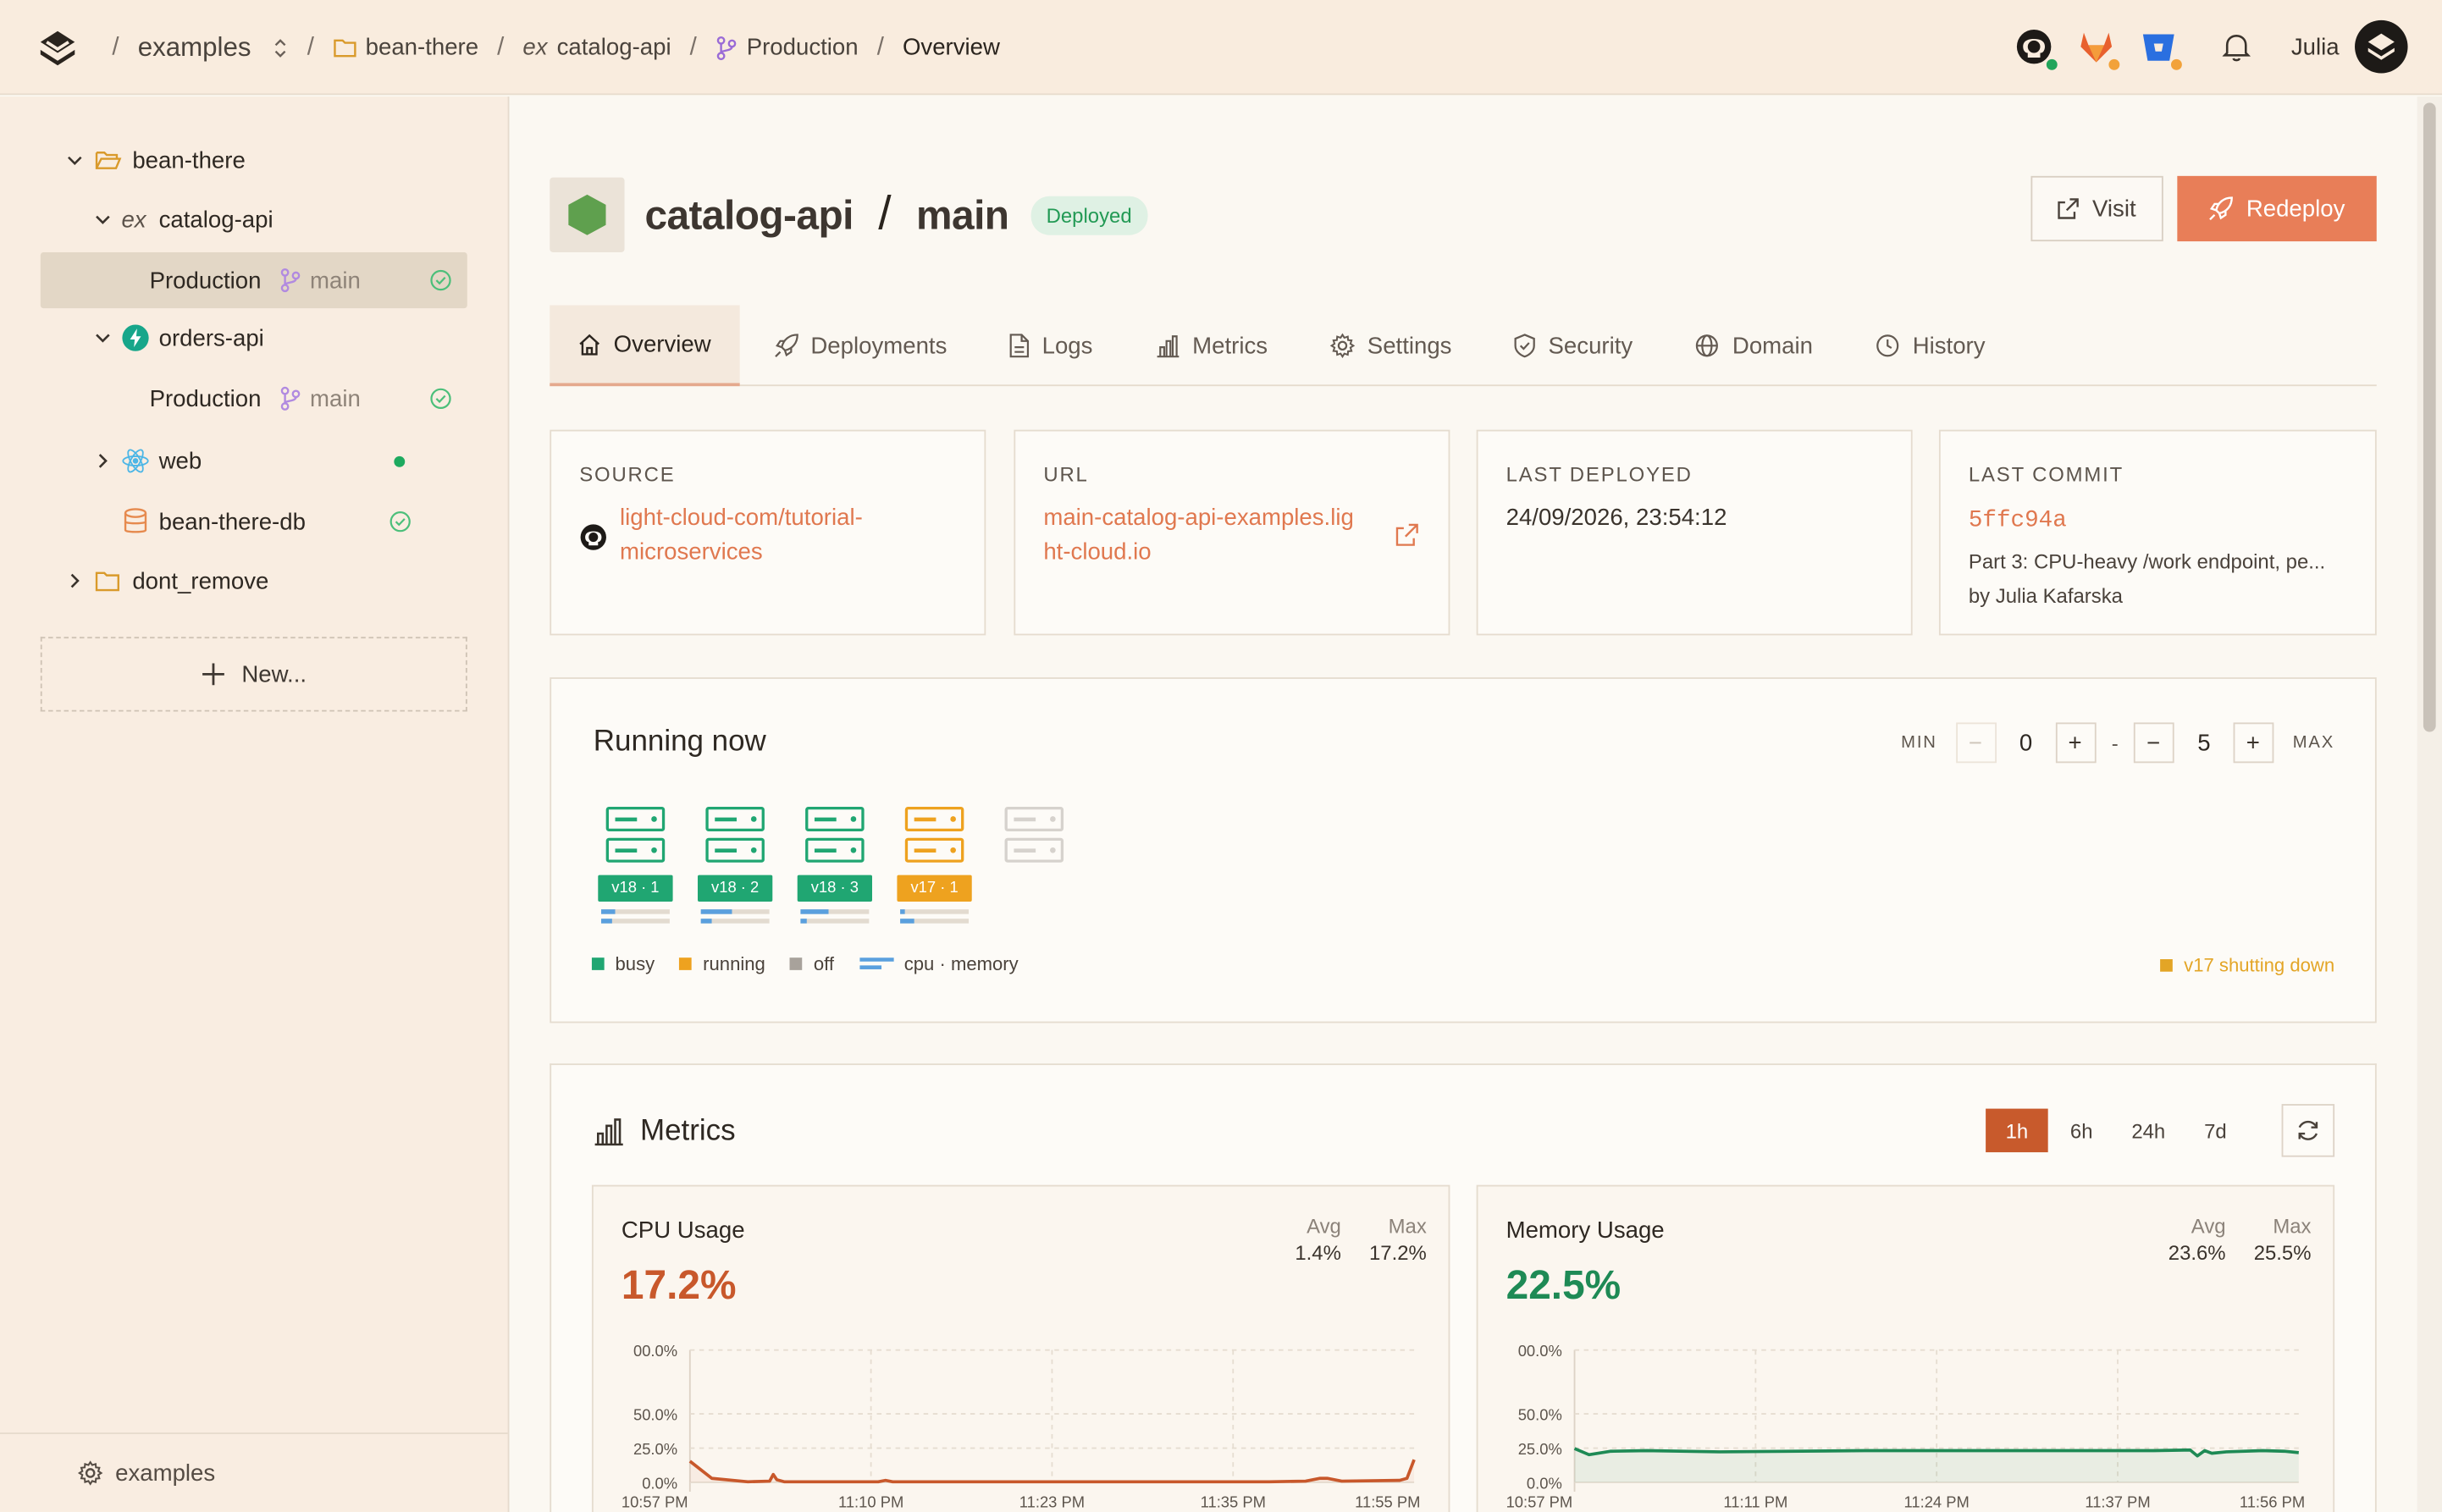 This screenshot has width=2442, height=1512. What do you see at coordinates (280, 47) in the screenshot?
I see `org-switcher-icon` at bounding box center [280, 47].